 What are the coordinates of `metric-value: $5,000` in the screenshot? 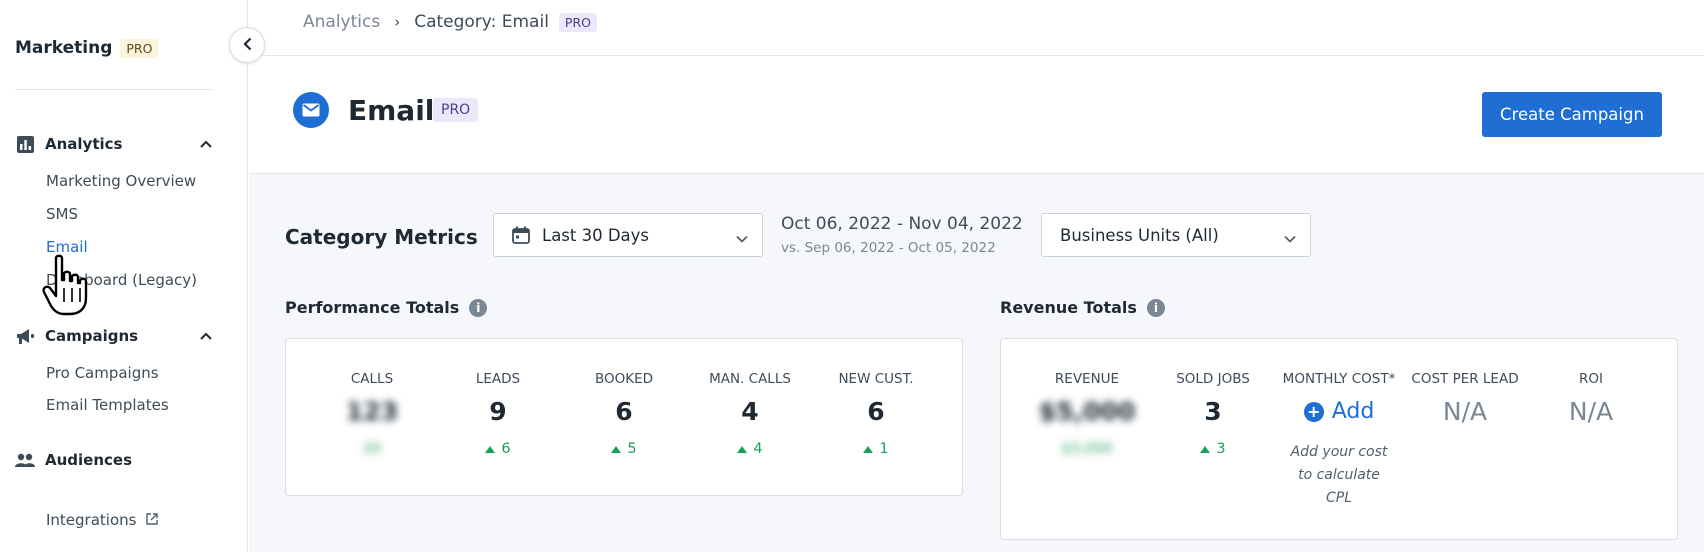 It's located at (1087, 411).